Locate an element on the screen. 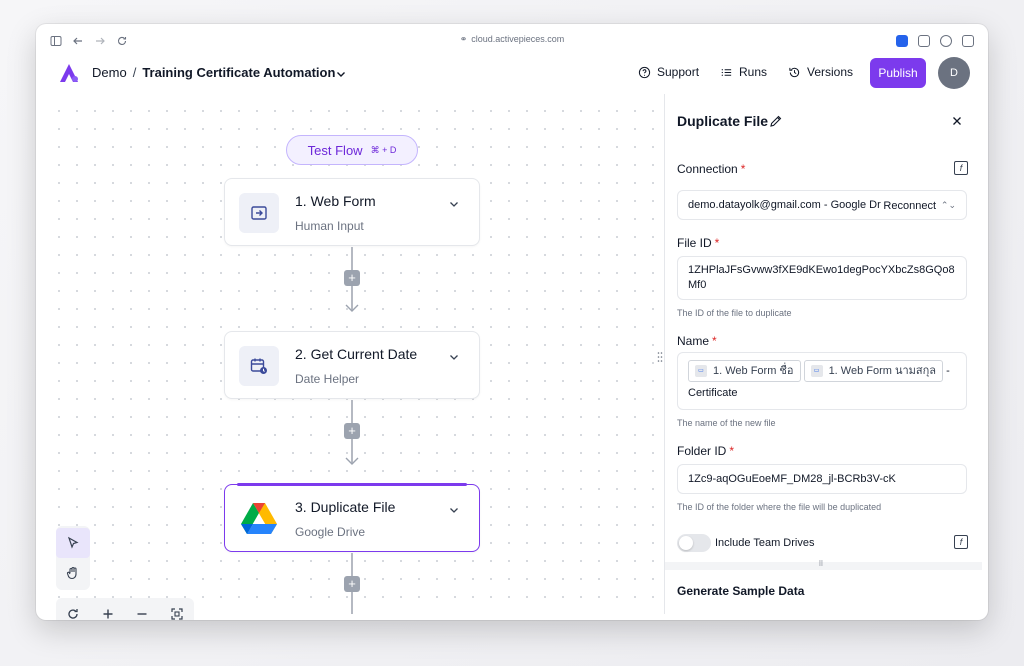  password-manager-icon is located at coordinates (902, 41).